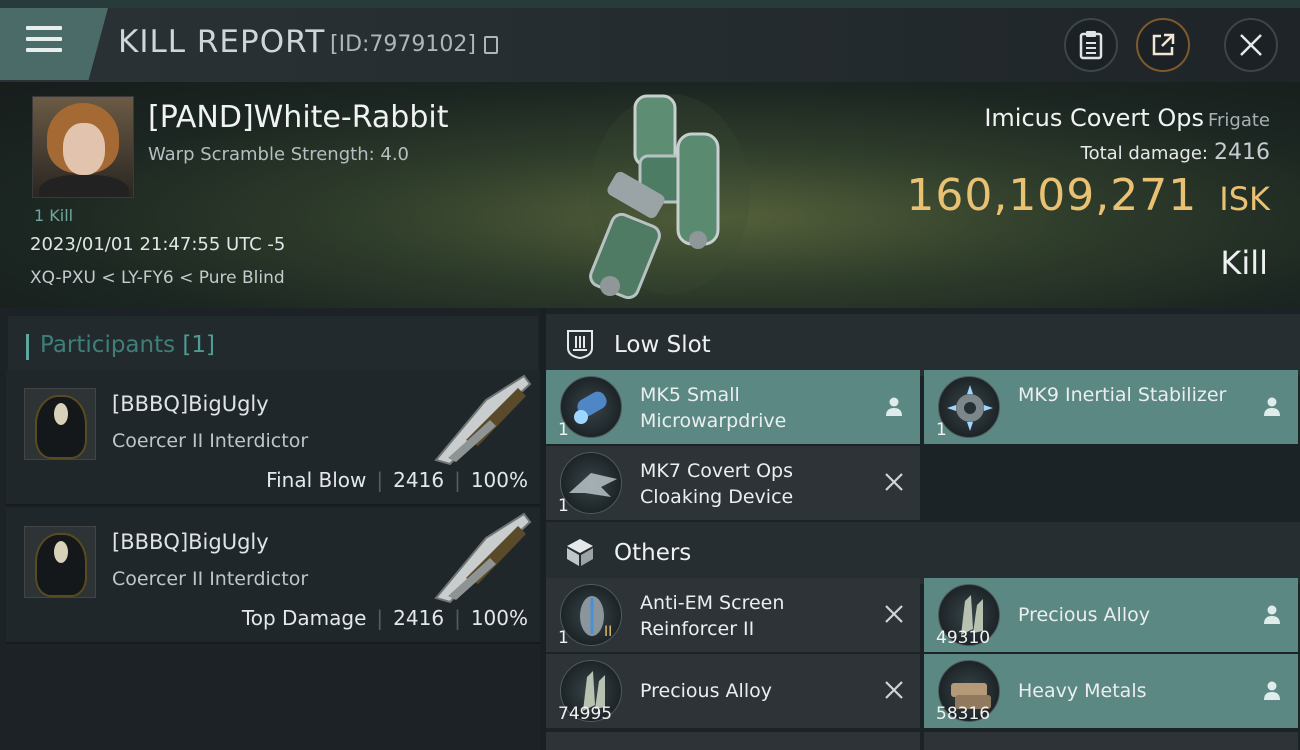  What do you see at coordinates (384, 618) in the screenshot?
I see `participant-stats: Top Damage | 2416 | 100%` at bounding box center [384, 618].